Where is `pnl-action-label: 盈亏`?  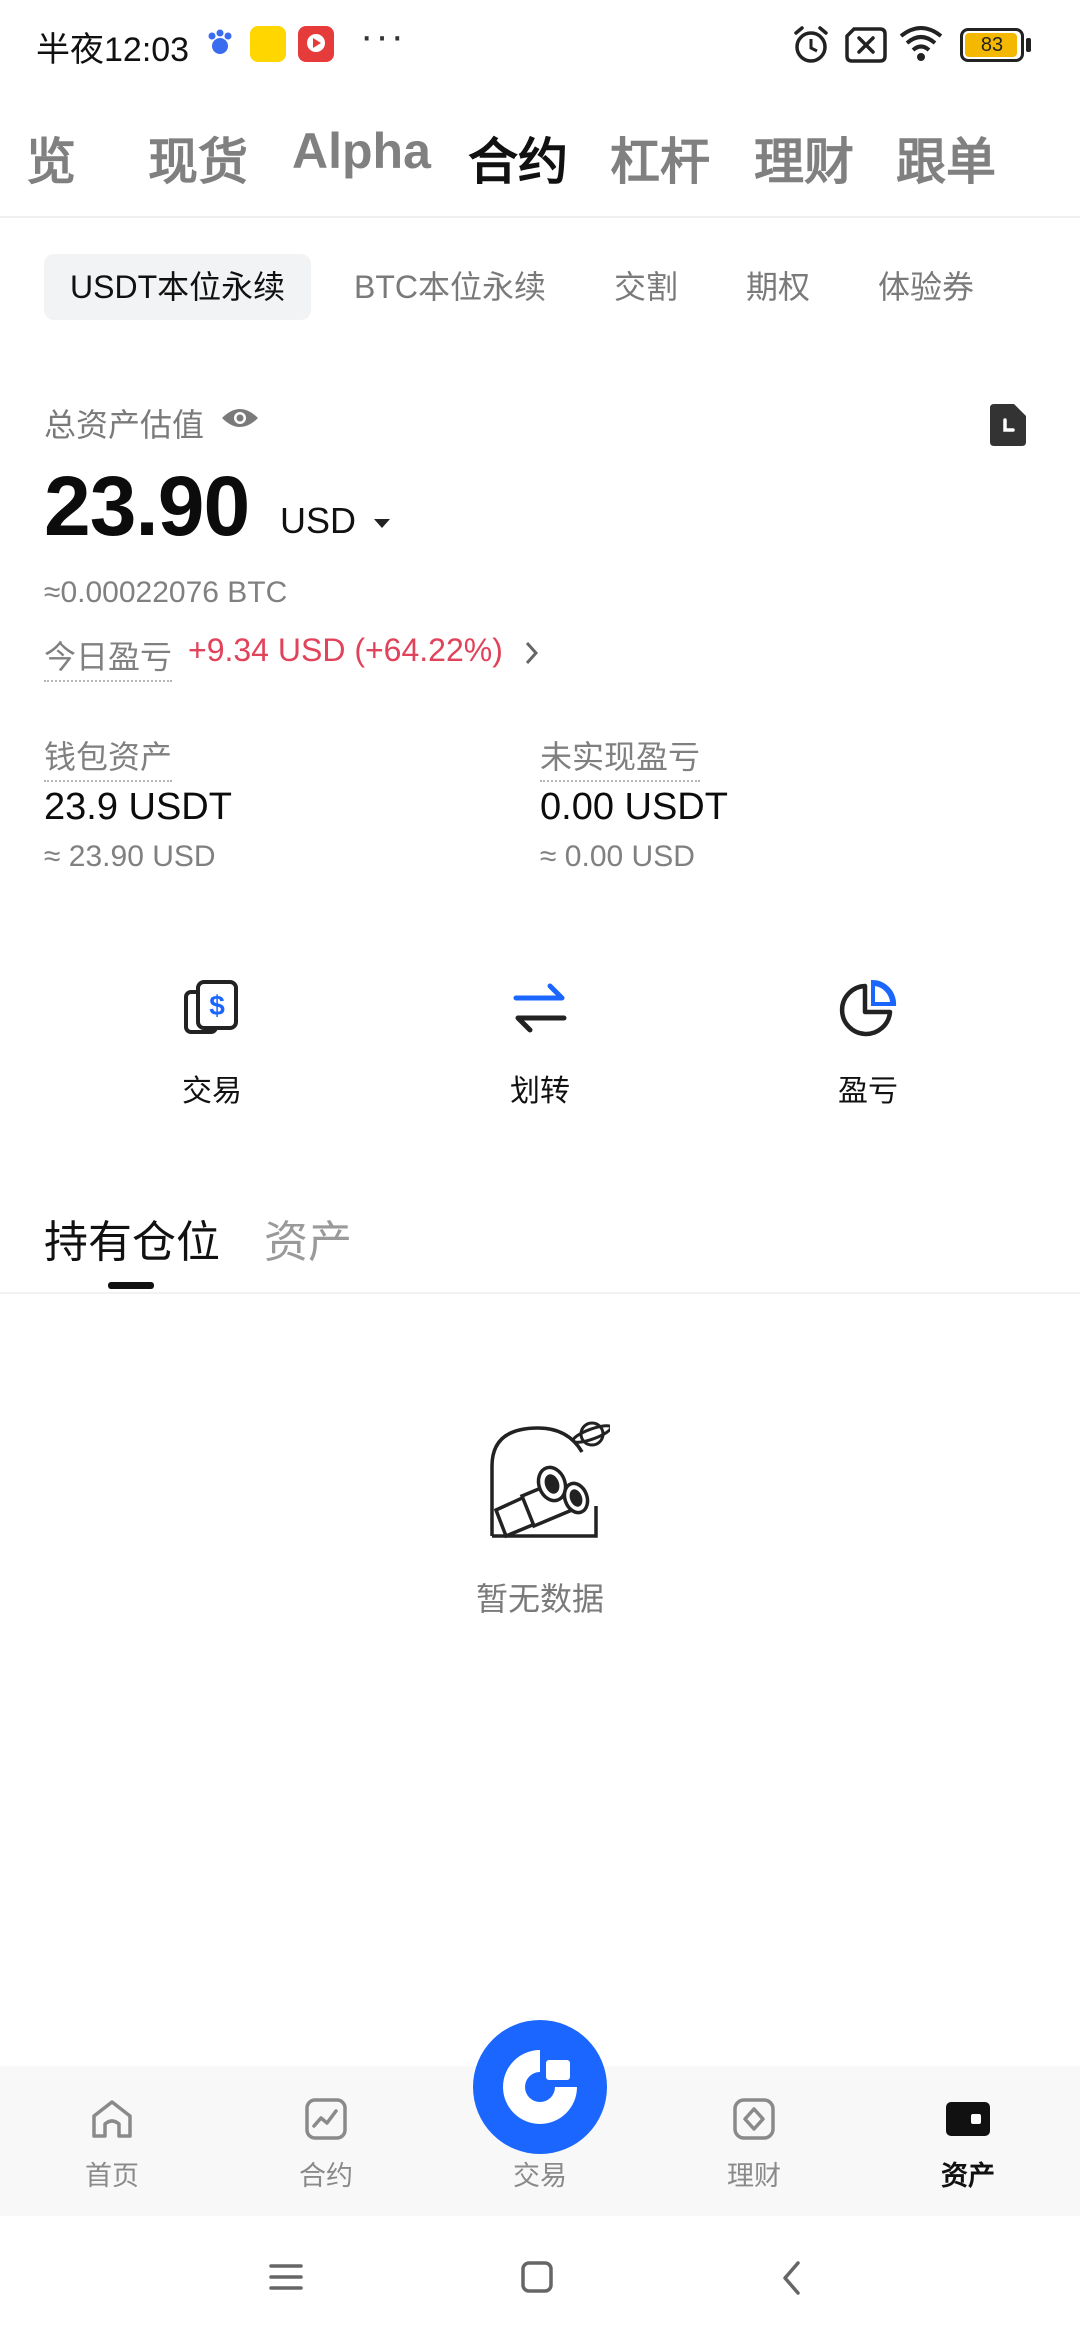 pnl-action-label: 盈亏 is located at coordinates (868, 1091).